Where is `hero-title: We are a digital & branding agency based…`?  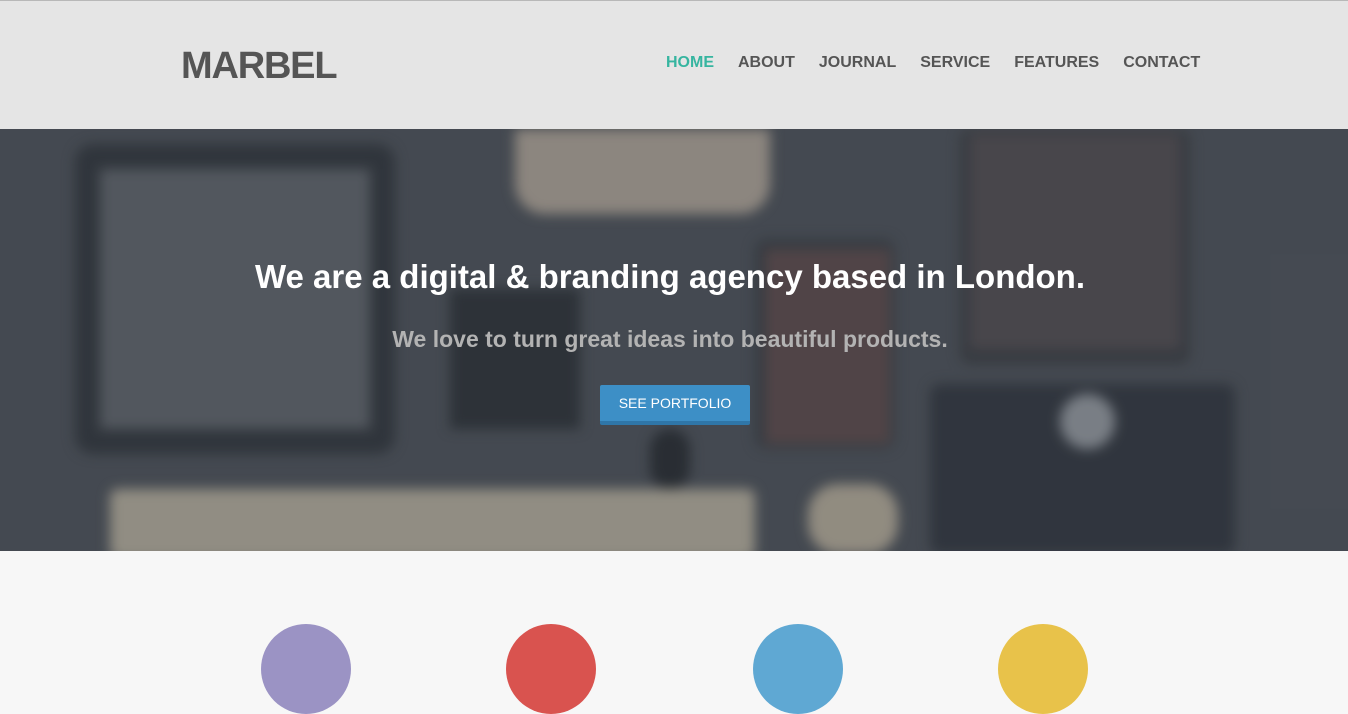
hero-title: We are a digital & branding agency based… is located at coordinates (669, 276).